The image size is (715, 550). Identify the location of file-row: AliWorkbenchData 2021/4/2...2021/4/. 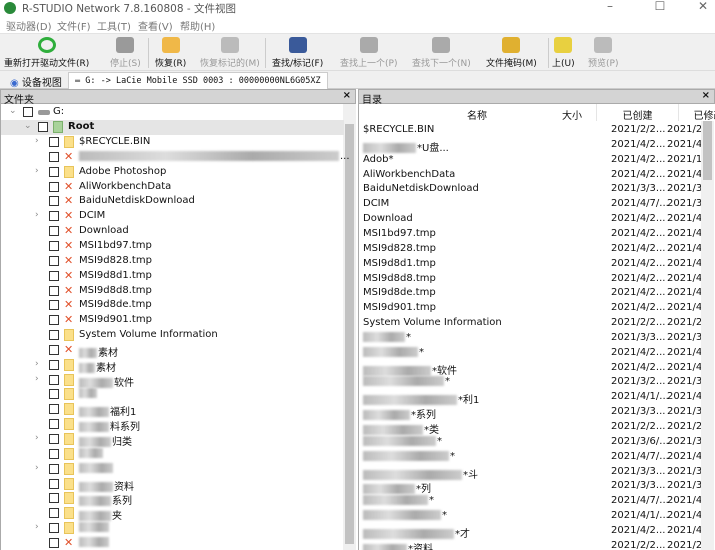
(530, 175).